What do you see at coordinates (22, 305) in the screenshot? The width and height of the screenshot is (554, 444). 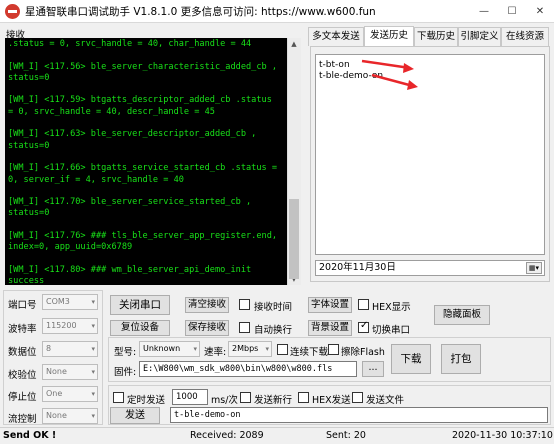 I see `port-label: 端口号` at bounding box center [22, 305].